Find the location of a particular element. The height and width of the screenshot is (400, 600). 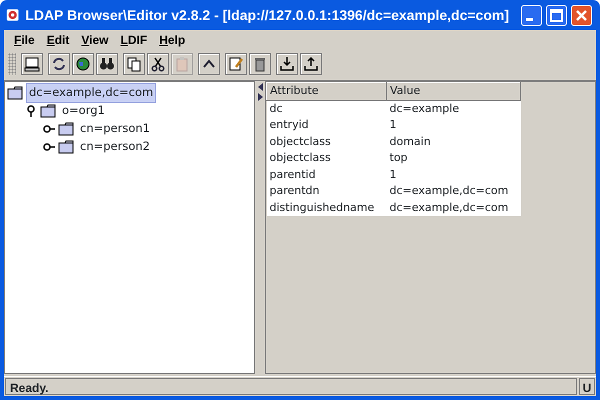

monitor-icon is located at coordinates (32, 64).